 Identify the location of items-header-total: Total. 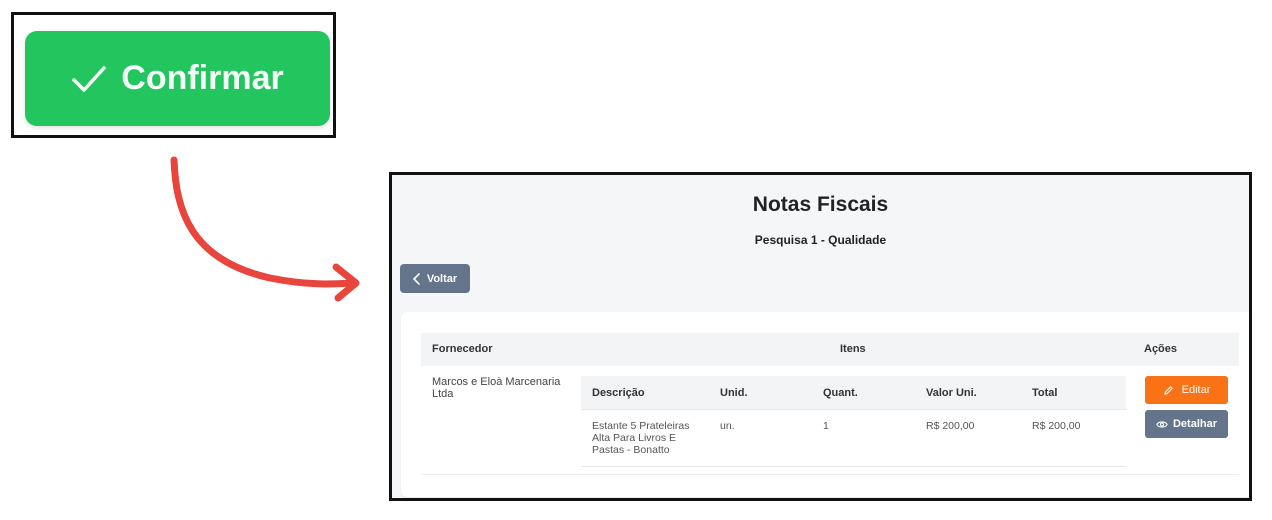
(1045, 393).